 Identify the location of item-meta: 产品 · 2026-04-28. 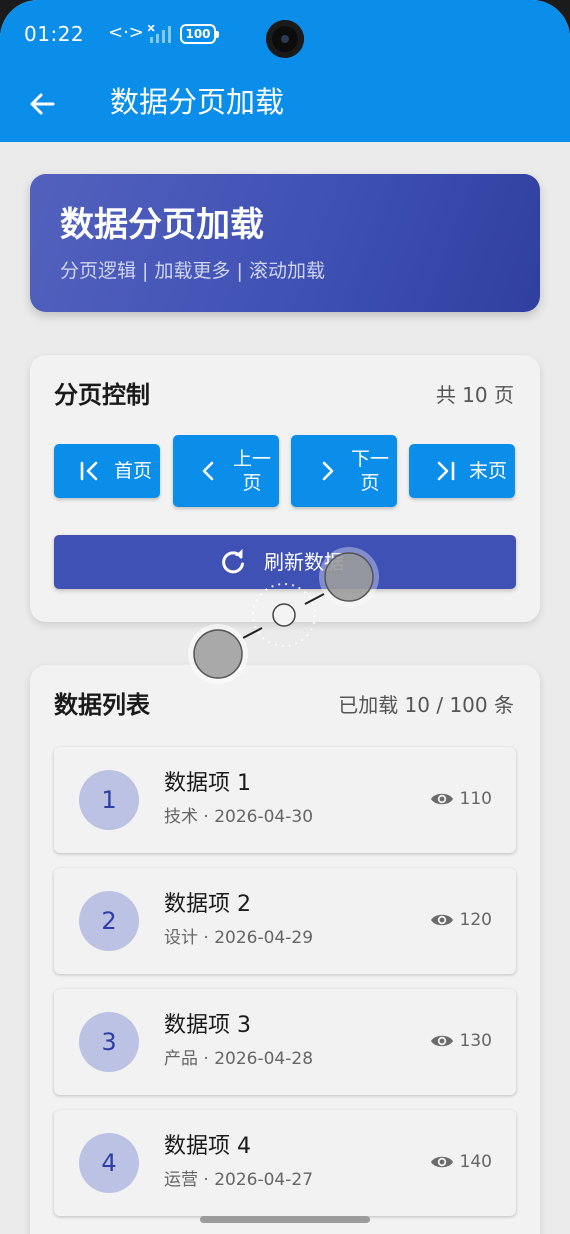
(239, 1059).